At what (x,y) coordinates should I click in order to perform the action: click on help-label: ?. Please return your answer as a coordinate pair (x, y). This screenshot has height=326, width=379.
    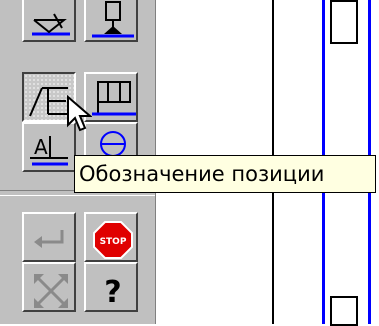
    Looking at the image, I should click on (112, 292).